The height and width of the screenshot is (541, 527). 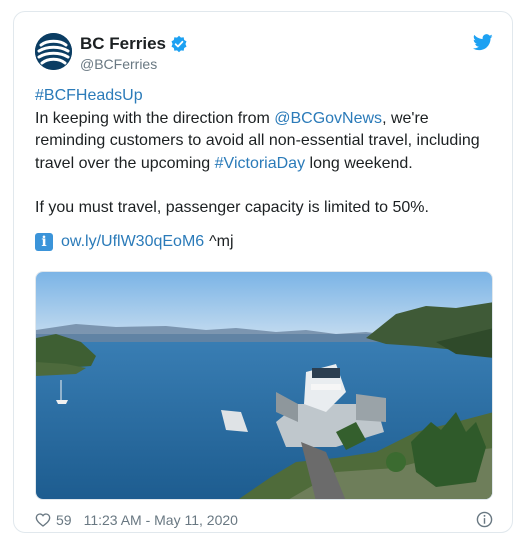 What do you see at coordinates (179, 44) in the screenshot?
I see `verified-badge-icon` at bounding box center [179, 44].